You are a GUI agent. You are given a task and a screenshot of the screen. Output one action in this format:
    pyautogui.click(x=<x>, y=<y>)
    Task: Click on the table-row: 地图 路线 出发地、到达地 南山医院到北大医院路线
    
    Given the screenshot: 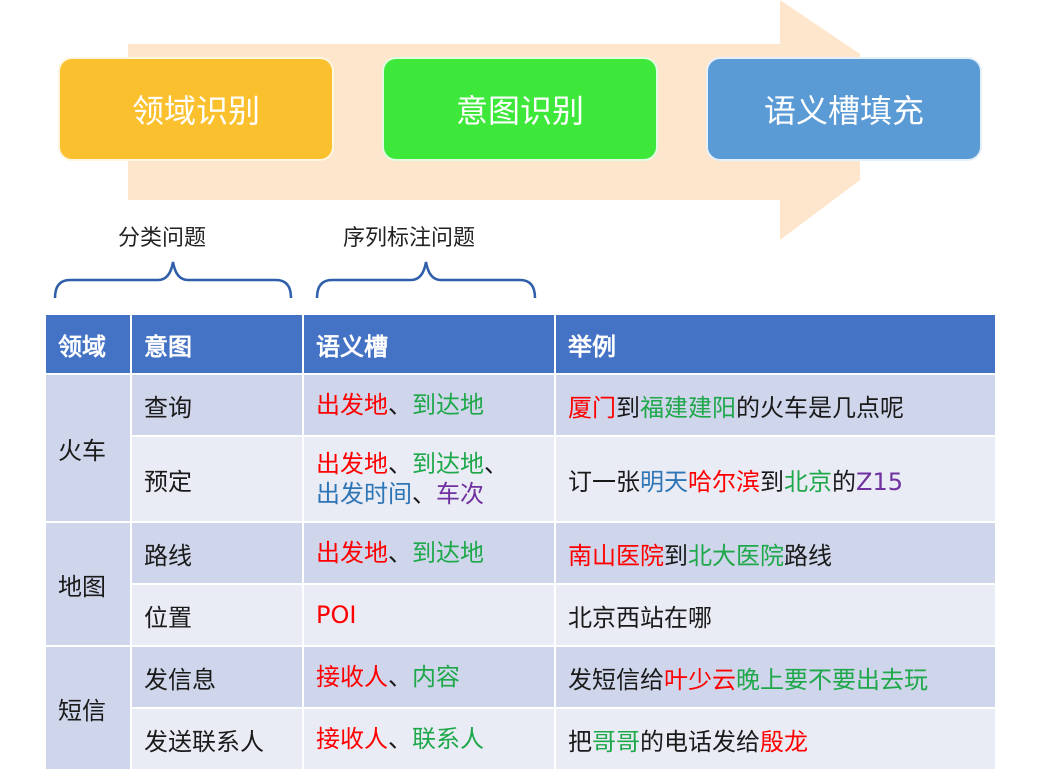 What is the action you would take?
    pyautogui.click(x=520, y=584)
    